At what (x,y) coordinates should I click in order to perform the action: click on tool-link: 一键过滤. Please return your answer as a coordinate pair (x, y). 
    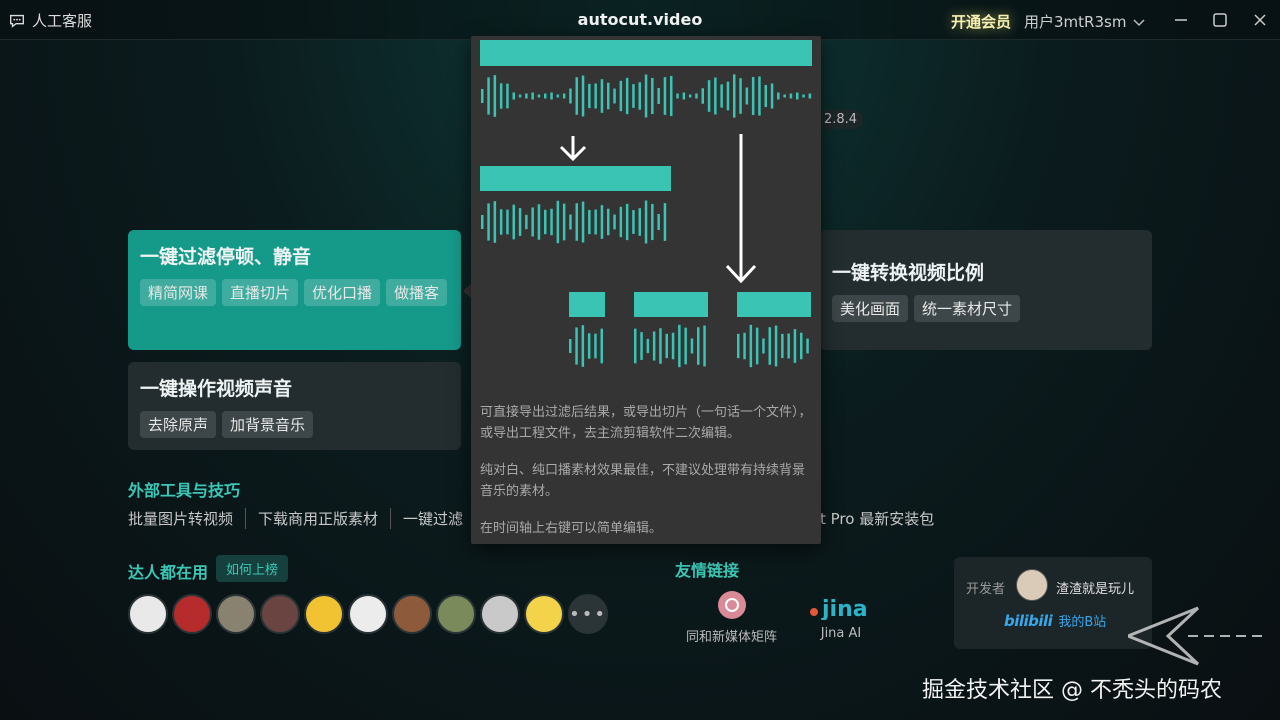
    Looking at the image, I should click on (432, 518).